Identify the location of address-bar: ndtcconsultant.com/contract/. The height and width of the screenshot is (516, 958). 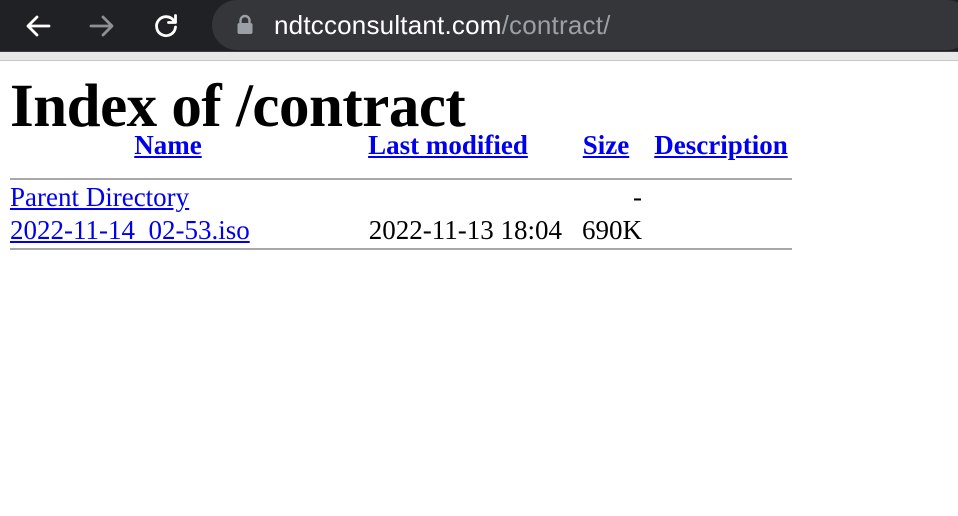
(585, 25).